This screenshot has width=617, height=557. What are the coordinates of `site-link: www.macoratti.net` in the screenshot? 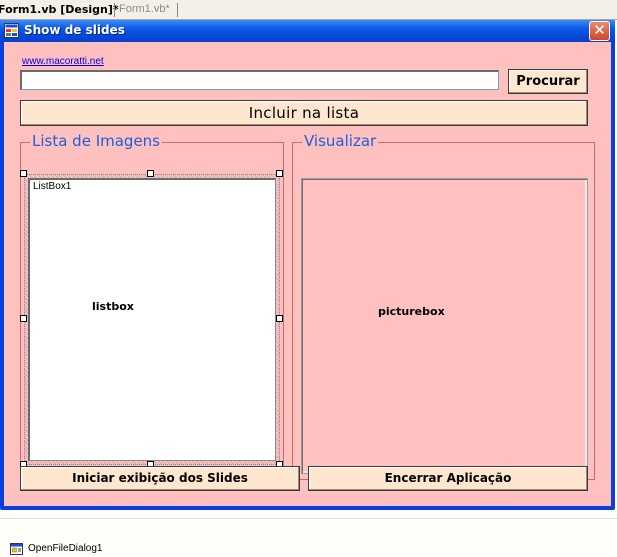 It's located at (63, 61).